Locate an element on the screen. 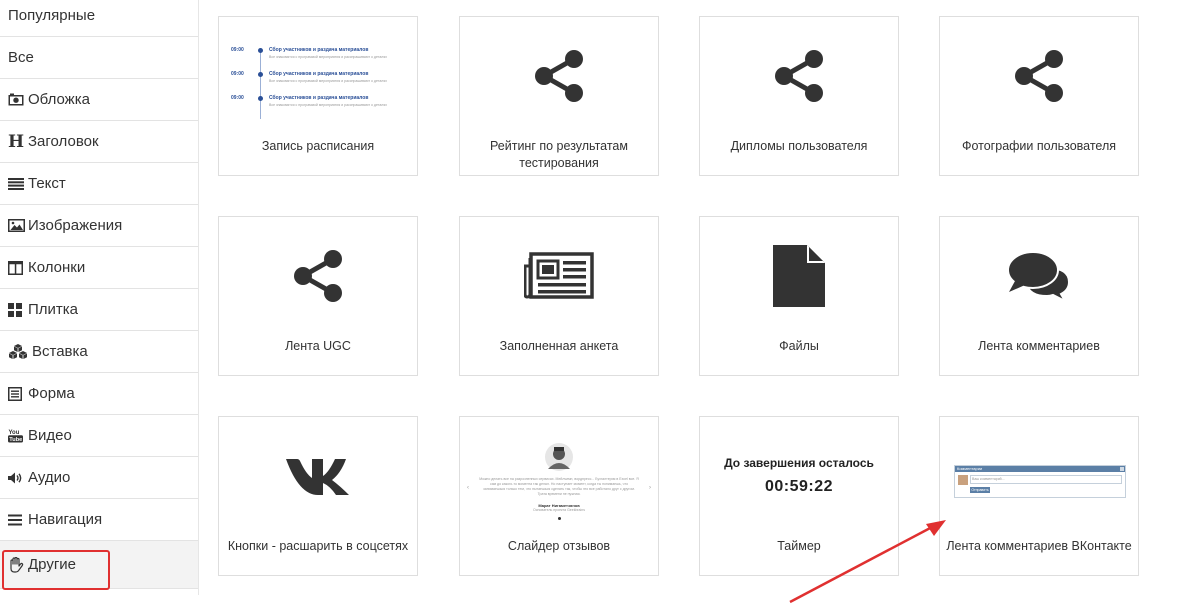  sidebar-item-label: Заголовок is located at coordinates (63, 141).